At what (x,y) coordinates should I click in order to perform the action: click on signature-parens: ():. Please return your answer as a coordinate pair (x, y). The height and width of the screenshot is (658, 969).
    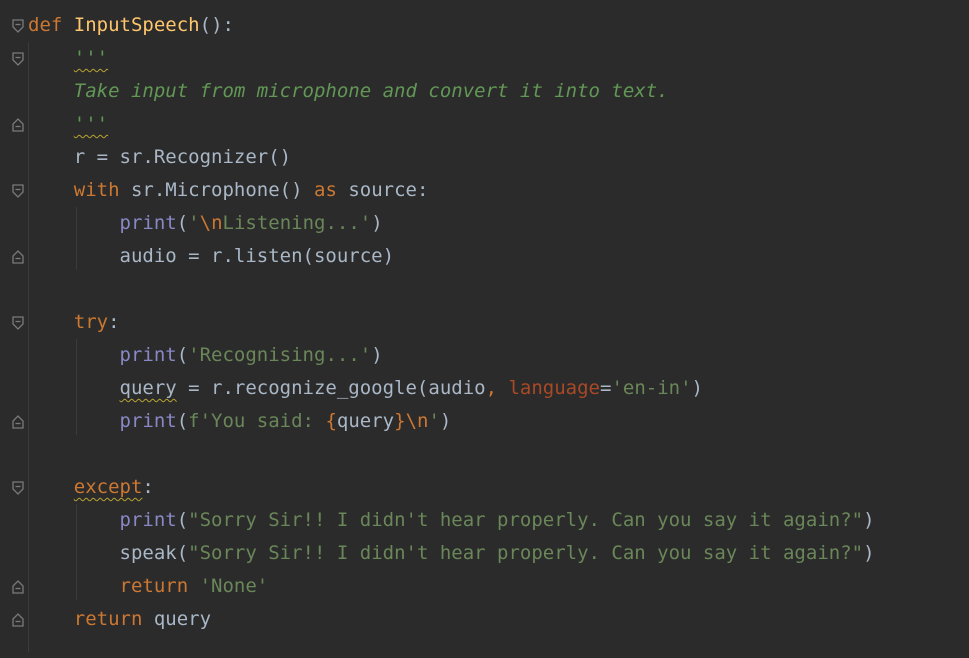
    Looking at the image, I should click on (216, 25).